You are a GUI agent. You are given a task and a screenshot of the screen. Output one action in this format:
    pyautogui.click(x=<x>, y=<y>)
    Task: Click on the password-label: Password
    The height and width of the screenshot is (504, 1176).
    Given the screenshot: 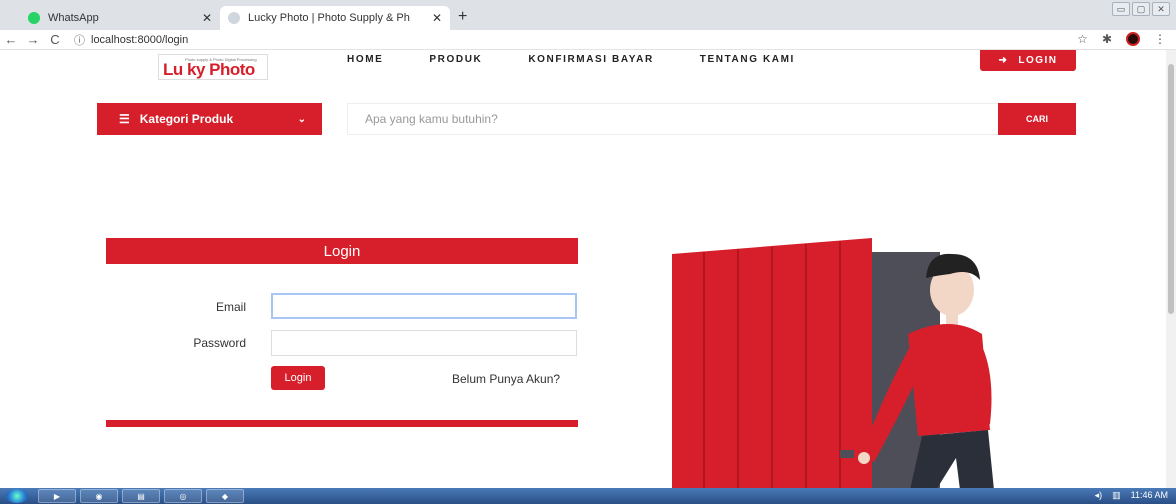 What is the action you would take?
    pyautogui.click(x=219, y=343)
    